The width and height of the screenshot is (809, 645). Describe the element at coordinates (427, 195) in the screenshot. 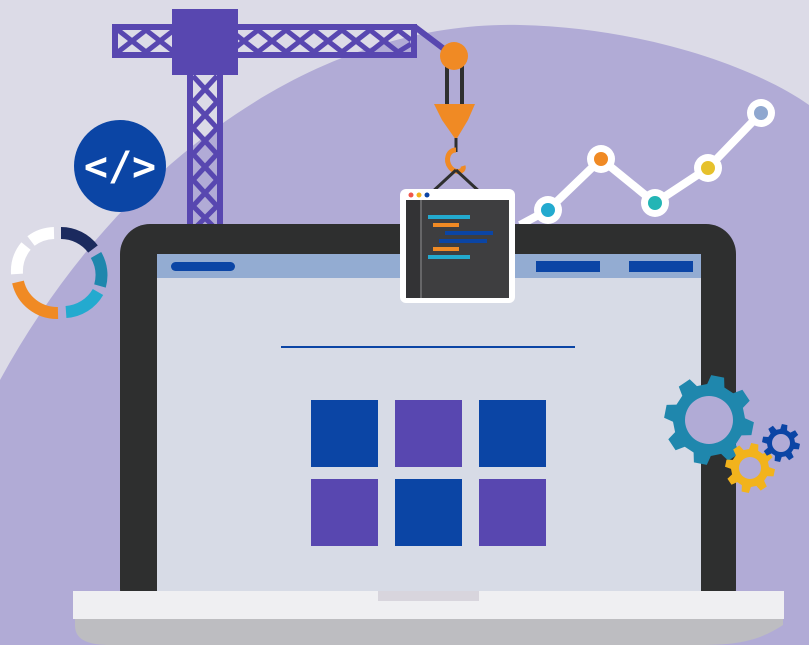

I see `window-maximize-dot` at that location.